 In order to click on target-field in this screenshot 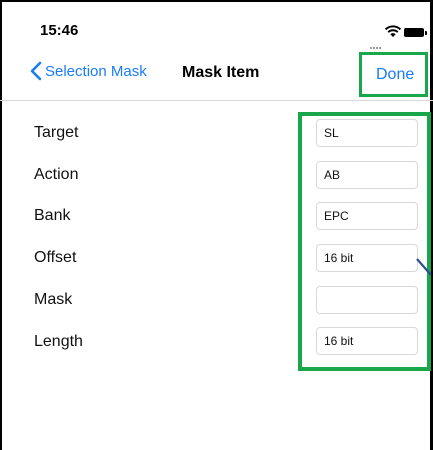, I will do `click(367, 133)`.